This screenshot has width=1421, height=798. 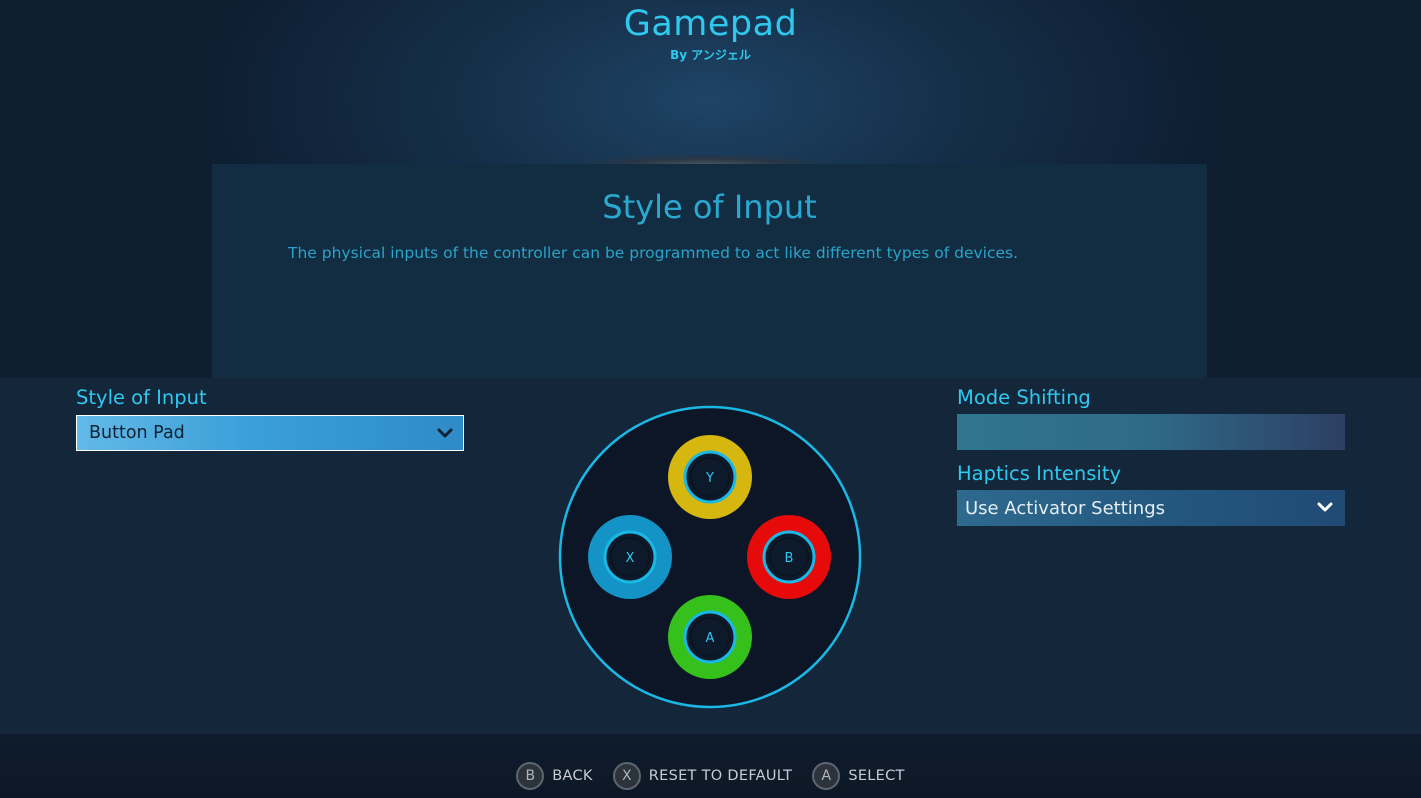 I want to click on app-title: Gamepad, so click(x=710, y=24).